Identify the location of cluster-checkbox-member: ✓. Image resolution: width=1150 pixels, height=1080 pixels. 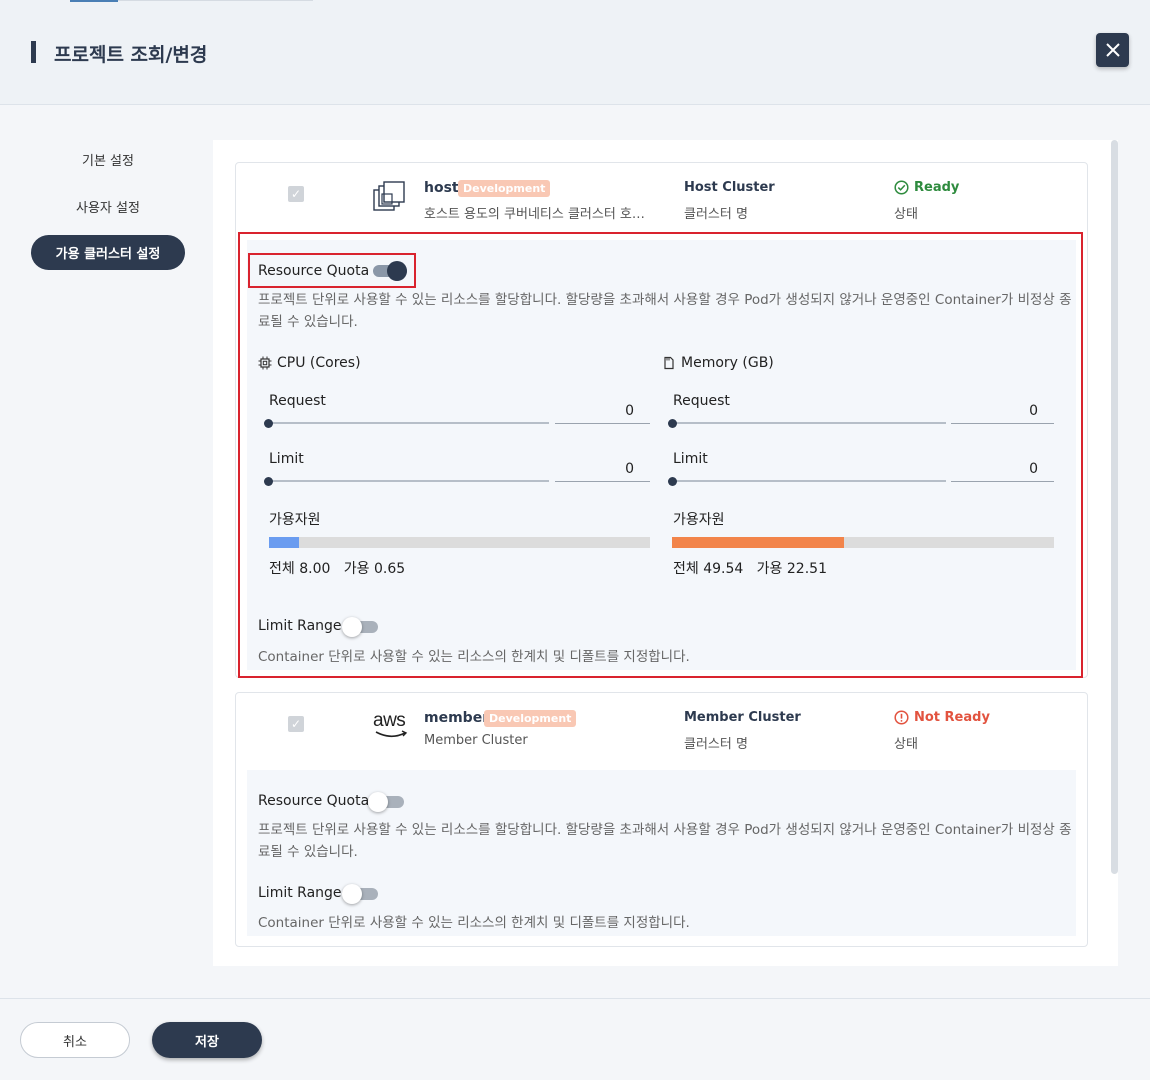
(296, 724).